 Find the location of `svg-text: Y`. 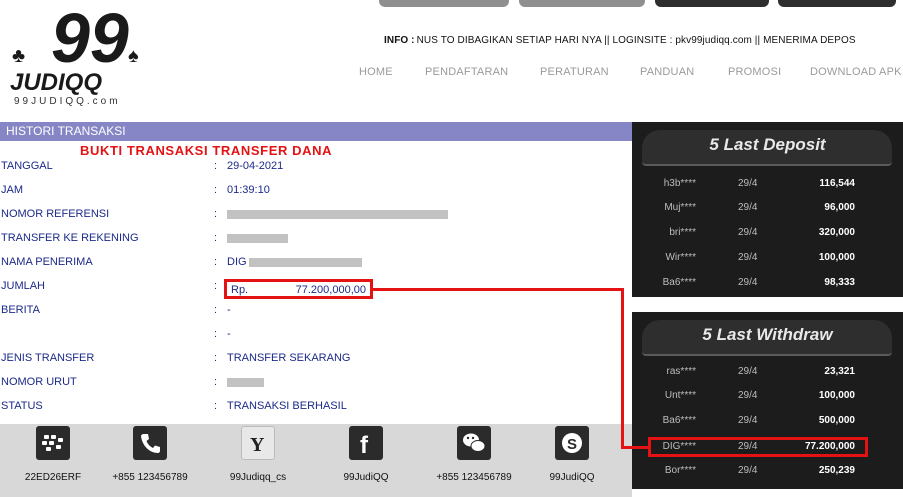

svg-text: Y is located at coordinates (257, 445).